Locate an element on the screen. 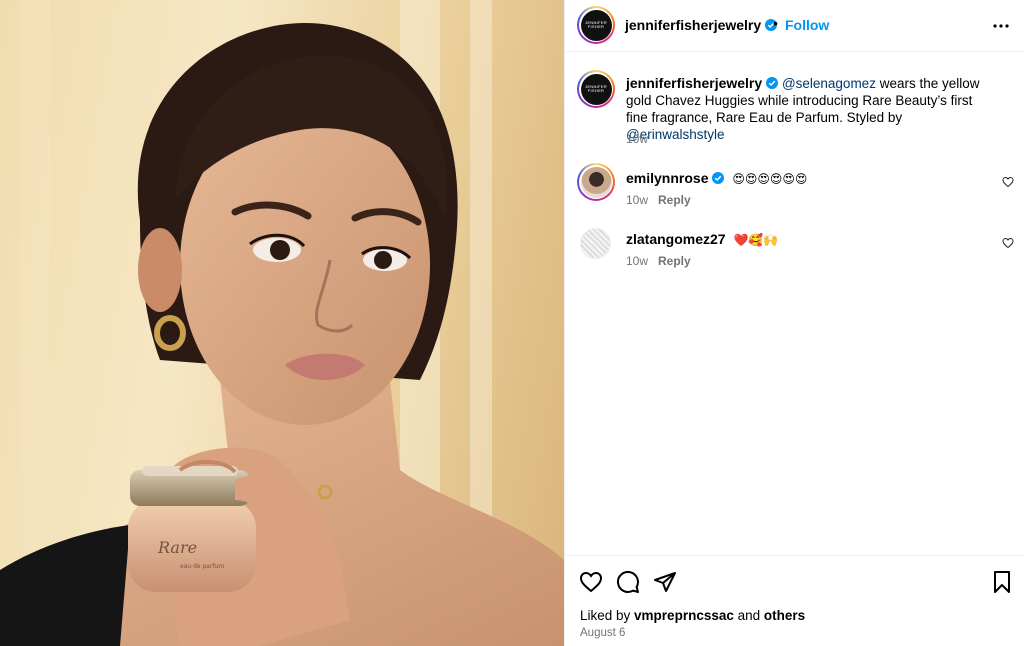 This screenshot has height=646, width=1024. comment-text: 😍😍😍😍😍😍 is located at coordinates (770, 179).